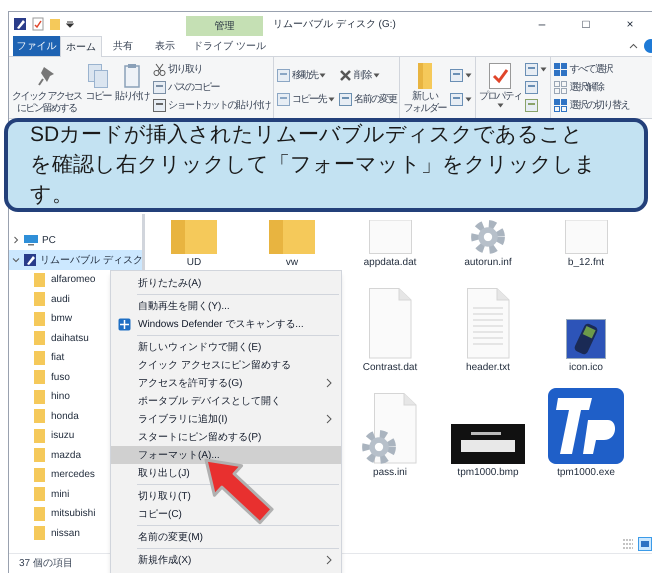  What do you see at coordinates (226, 419) in the screenshot?
I see `menu-item: ライブラリに追加(I)` at bounding box center [226, 419].